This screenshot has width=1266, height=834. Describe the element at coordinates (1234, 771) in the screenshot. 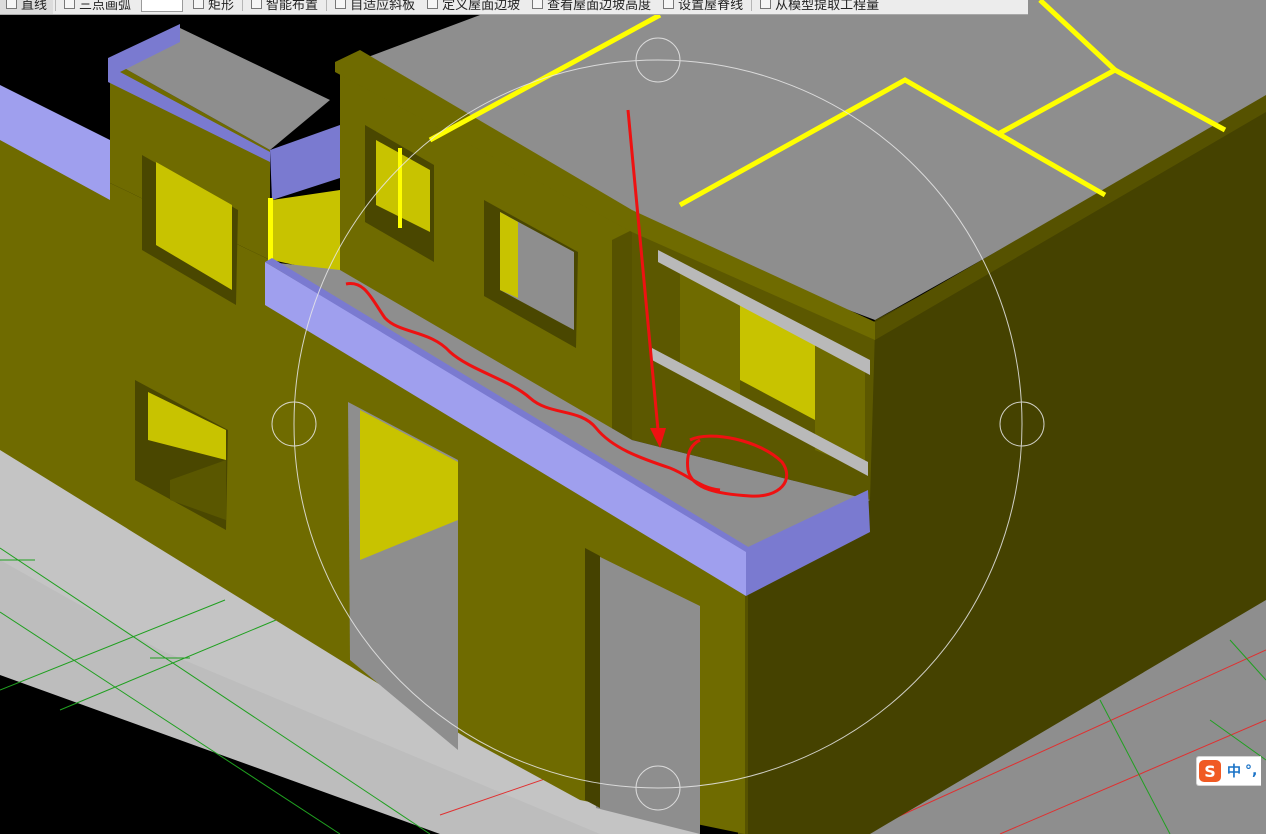

I see `ime-language-toggle: 中` at that location.